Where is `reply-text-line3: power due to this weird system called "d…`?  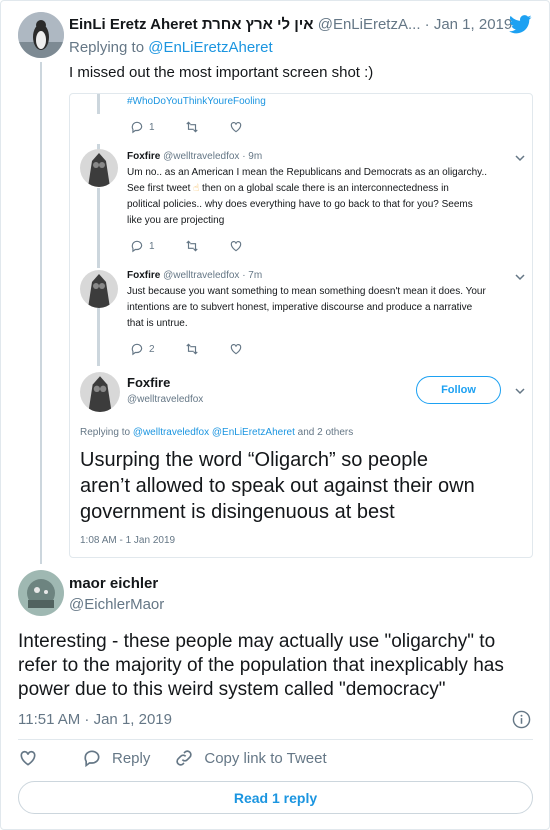
reply-text-line3: power due to this weird system called "d… is located at coordinates (232, 689).